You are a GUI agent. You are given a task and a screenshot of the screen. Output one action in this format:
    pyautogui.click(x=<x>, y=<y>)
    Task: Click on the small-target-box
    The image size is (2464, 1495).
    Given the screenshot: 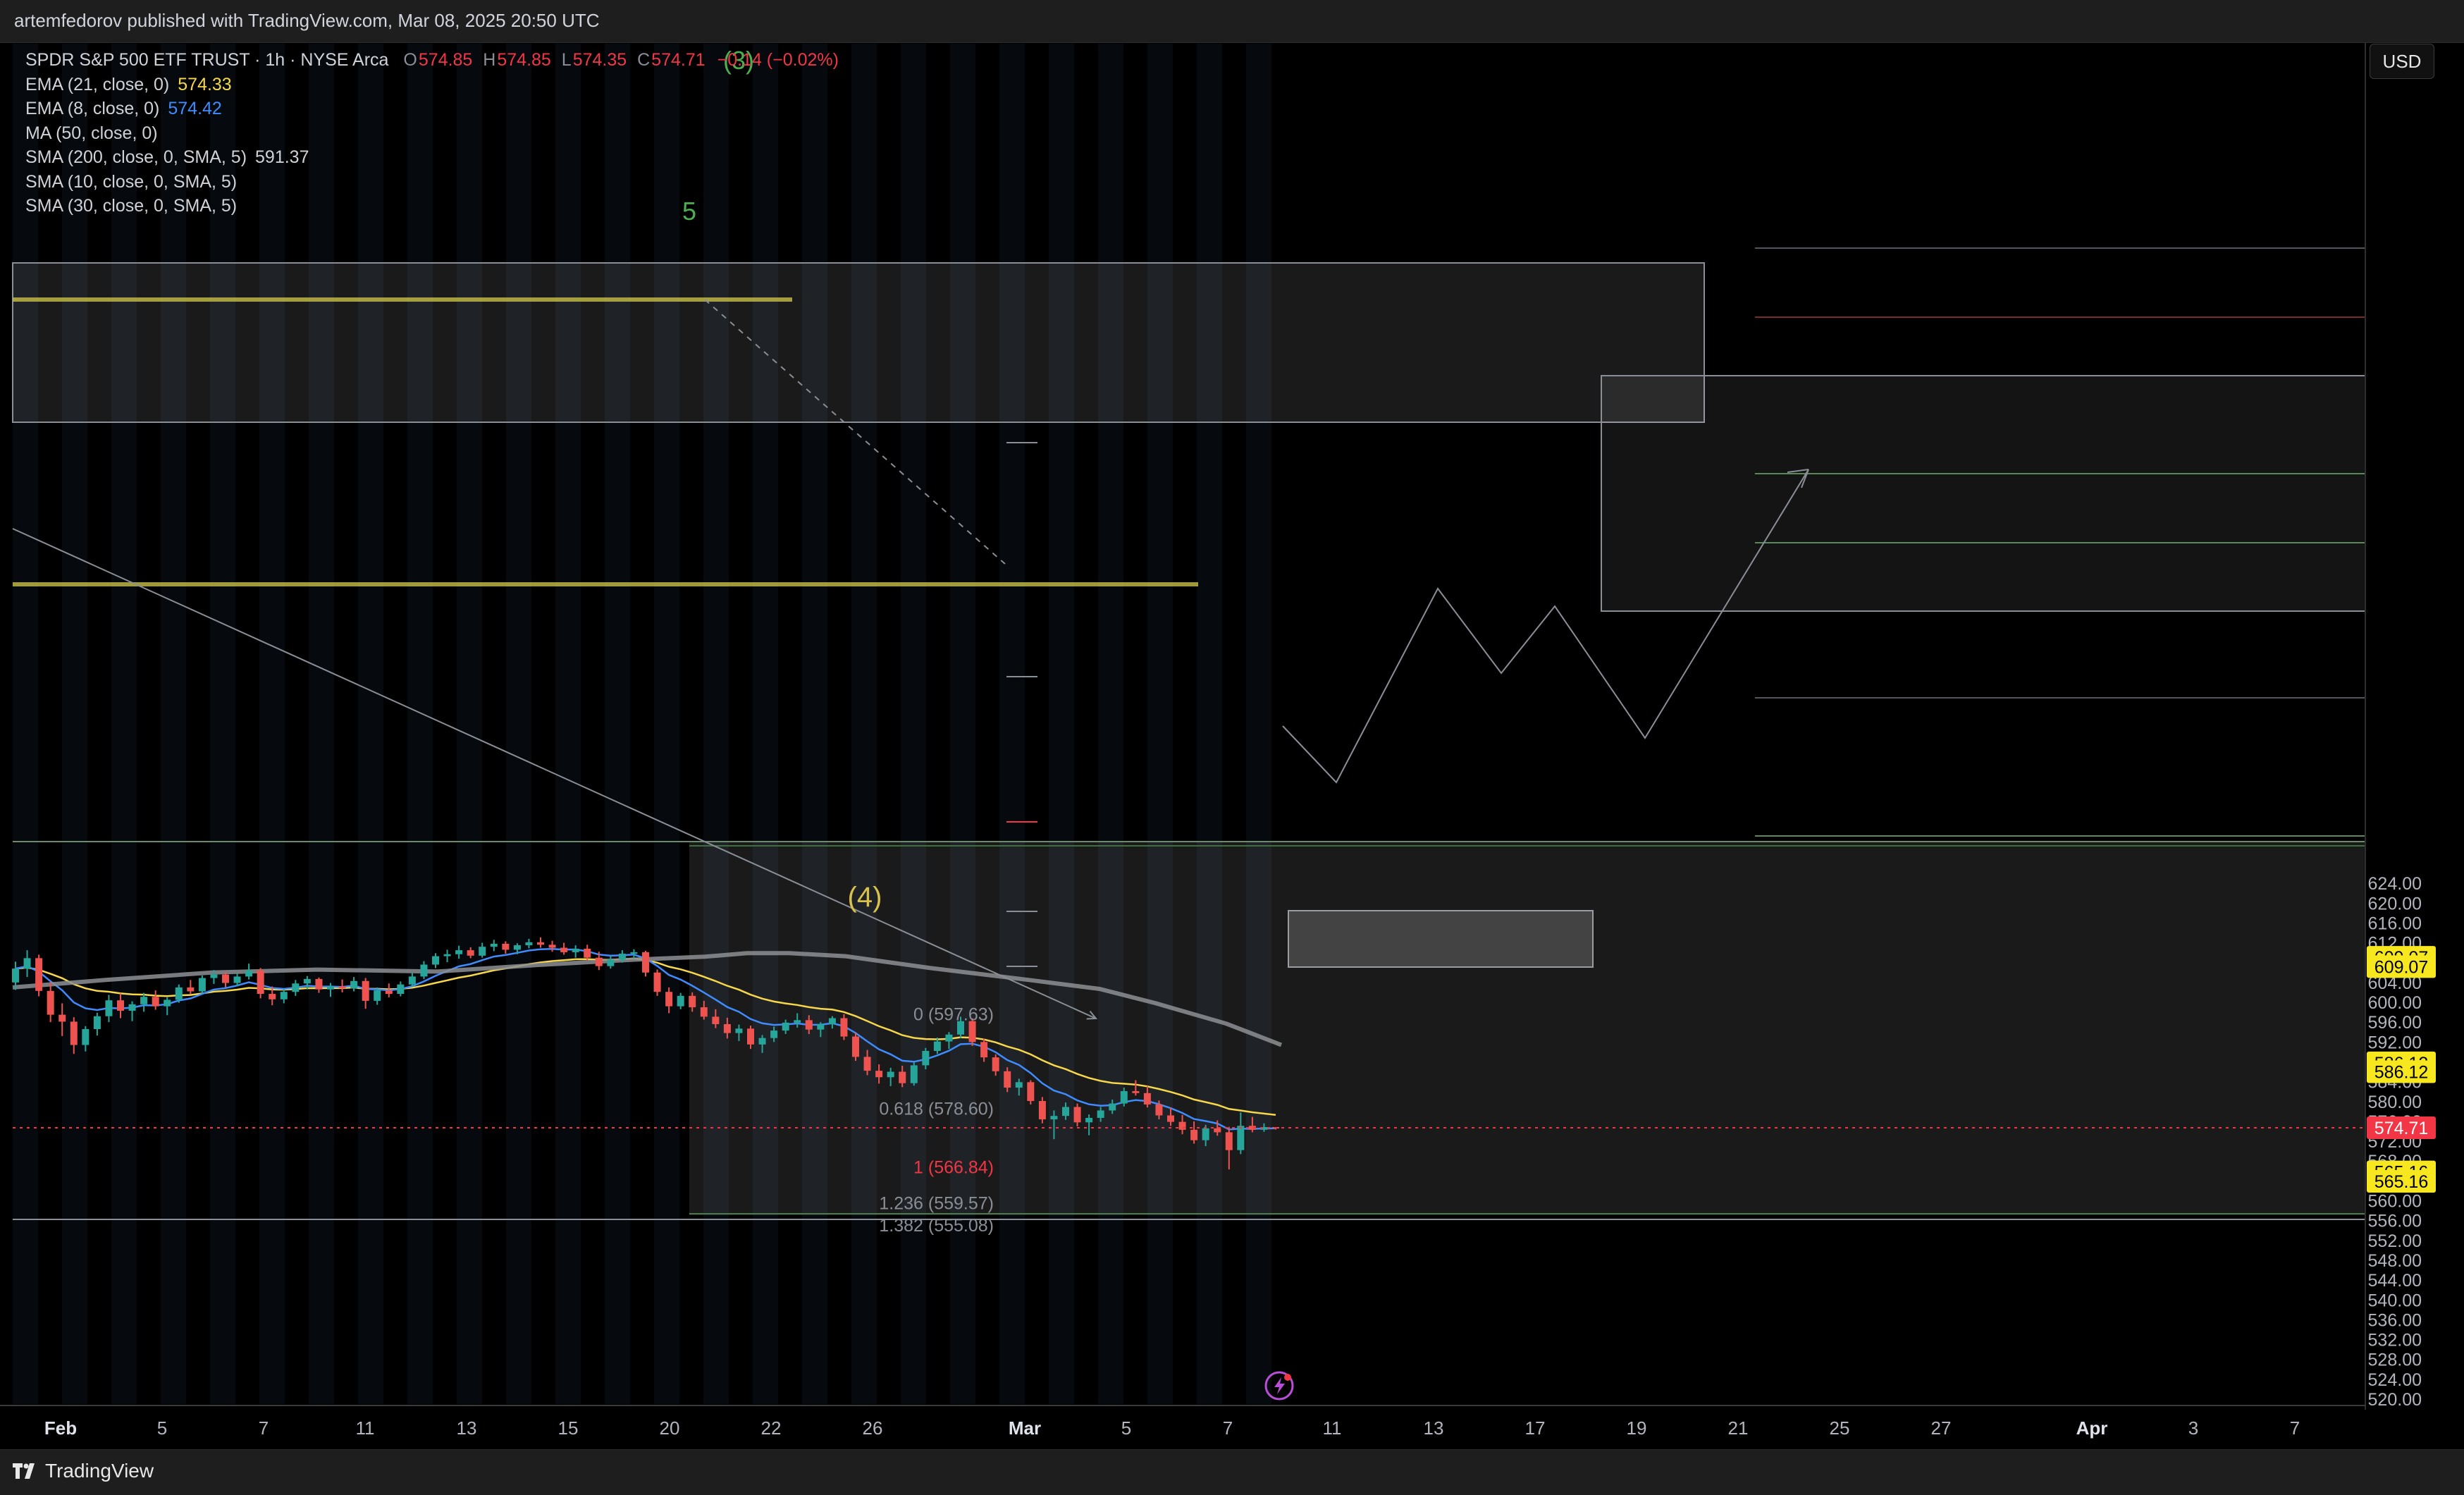 What is the action you would take?
    pyautogui.click(x=1441, y=939)
    